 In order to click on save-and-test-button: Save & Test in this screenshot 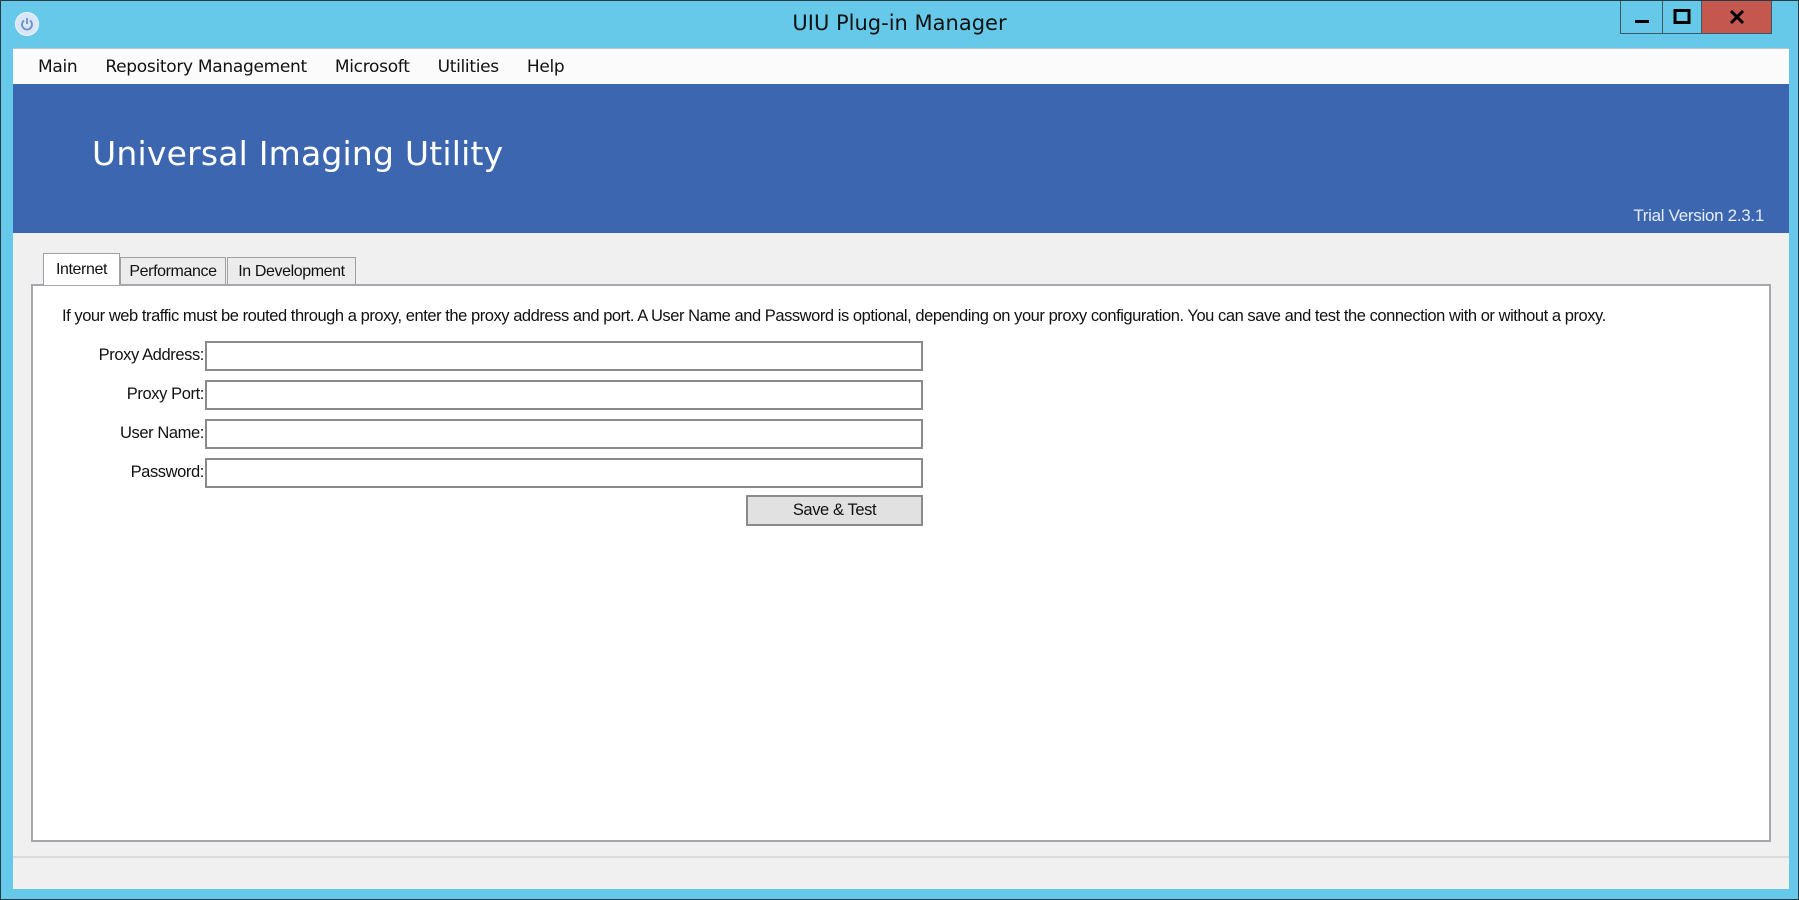, I will do `click(834, 510)`.